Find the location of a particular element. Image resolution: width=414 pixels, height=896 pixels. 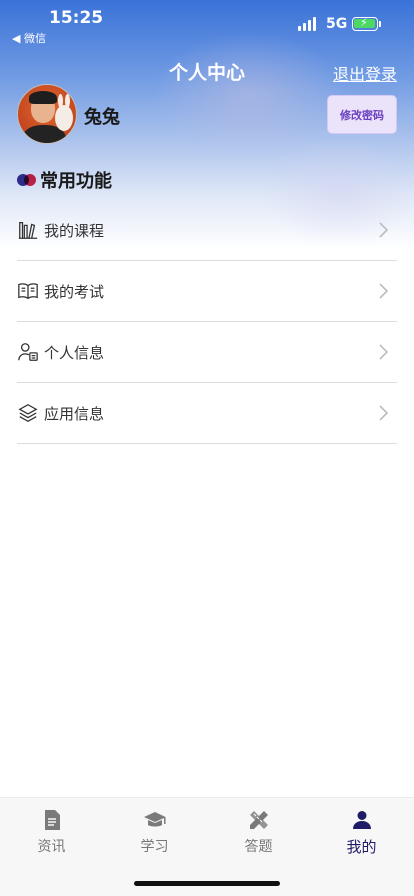

graduation-cap-icon is located at coordinates (154, 819).